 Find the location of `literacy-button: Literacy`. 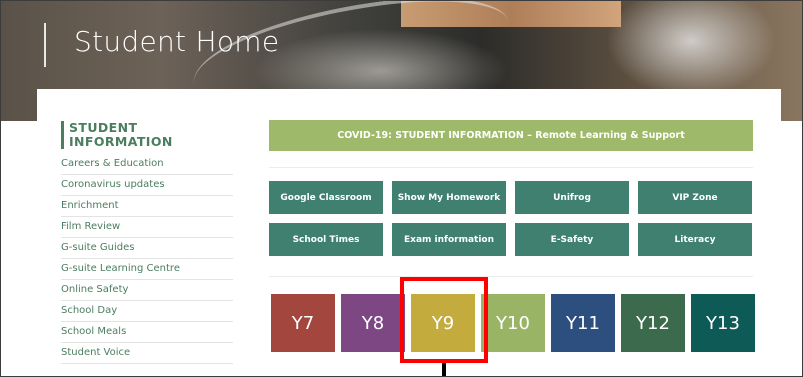

literacy-button: Literacy is located at coordinates (695, 239).